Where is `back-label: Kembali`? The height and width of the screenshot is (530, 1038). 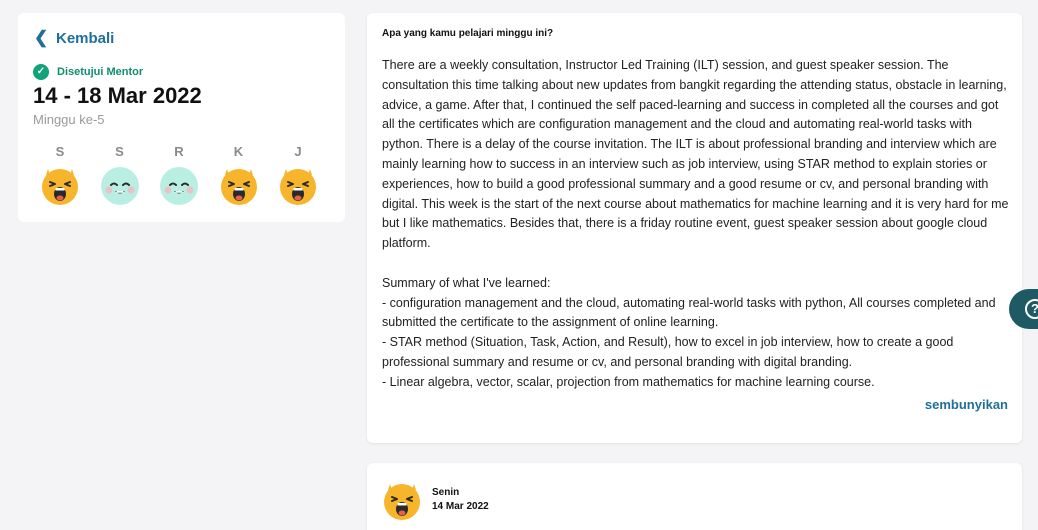
back-label: Kembali is located at coordinates (85, 38).